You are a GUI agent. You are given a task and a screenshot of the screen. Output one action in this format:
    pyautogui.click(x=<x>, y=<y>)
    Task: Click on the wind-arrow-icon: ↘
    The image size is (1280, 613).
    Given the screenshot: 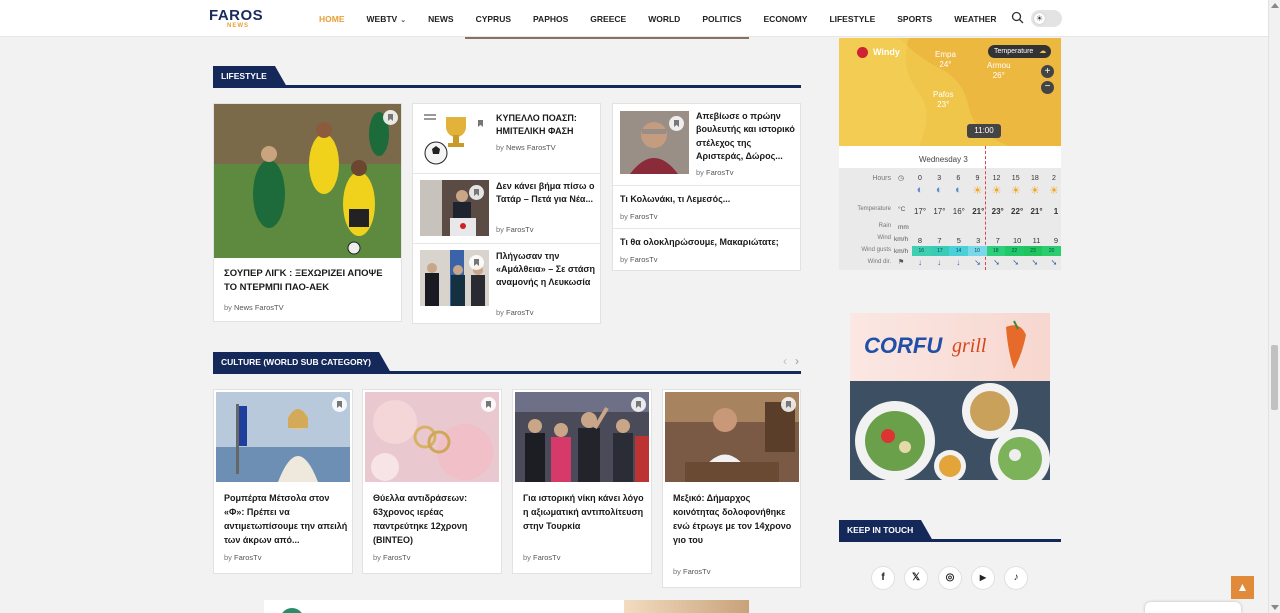 What is the action you would take?
    pyautogui.click(x=977, y=262)
    